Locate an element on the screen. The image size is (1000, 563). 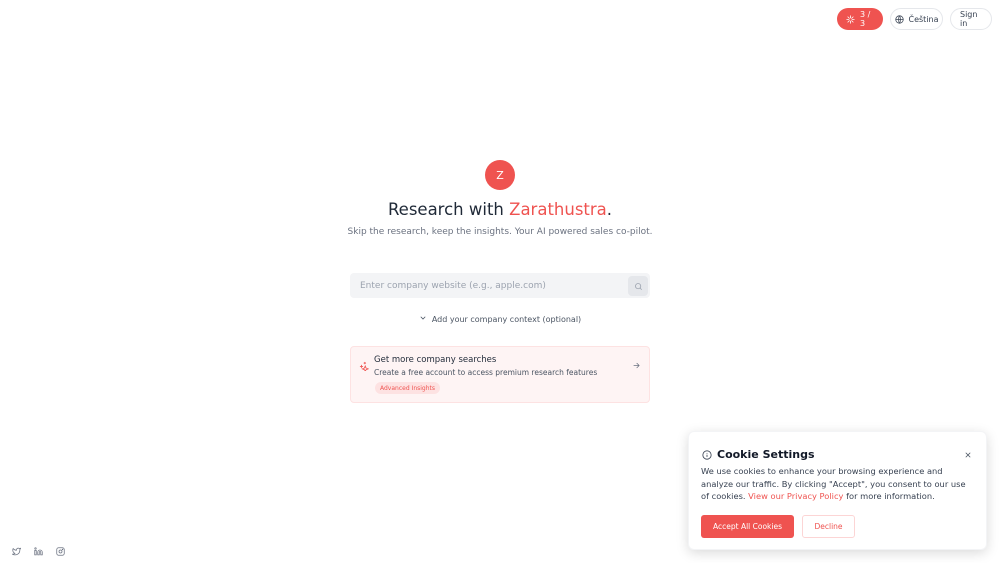
top-controls: 3 / 3 Čeština Sign in is located at coordinates (914, 19).